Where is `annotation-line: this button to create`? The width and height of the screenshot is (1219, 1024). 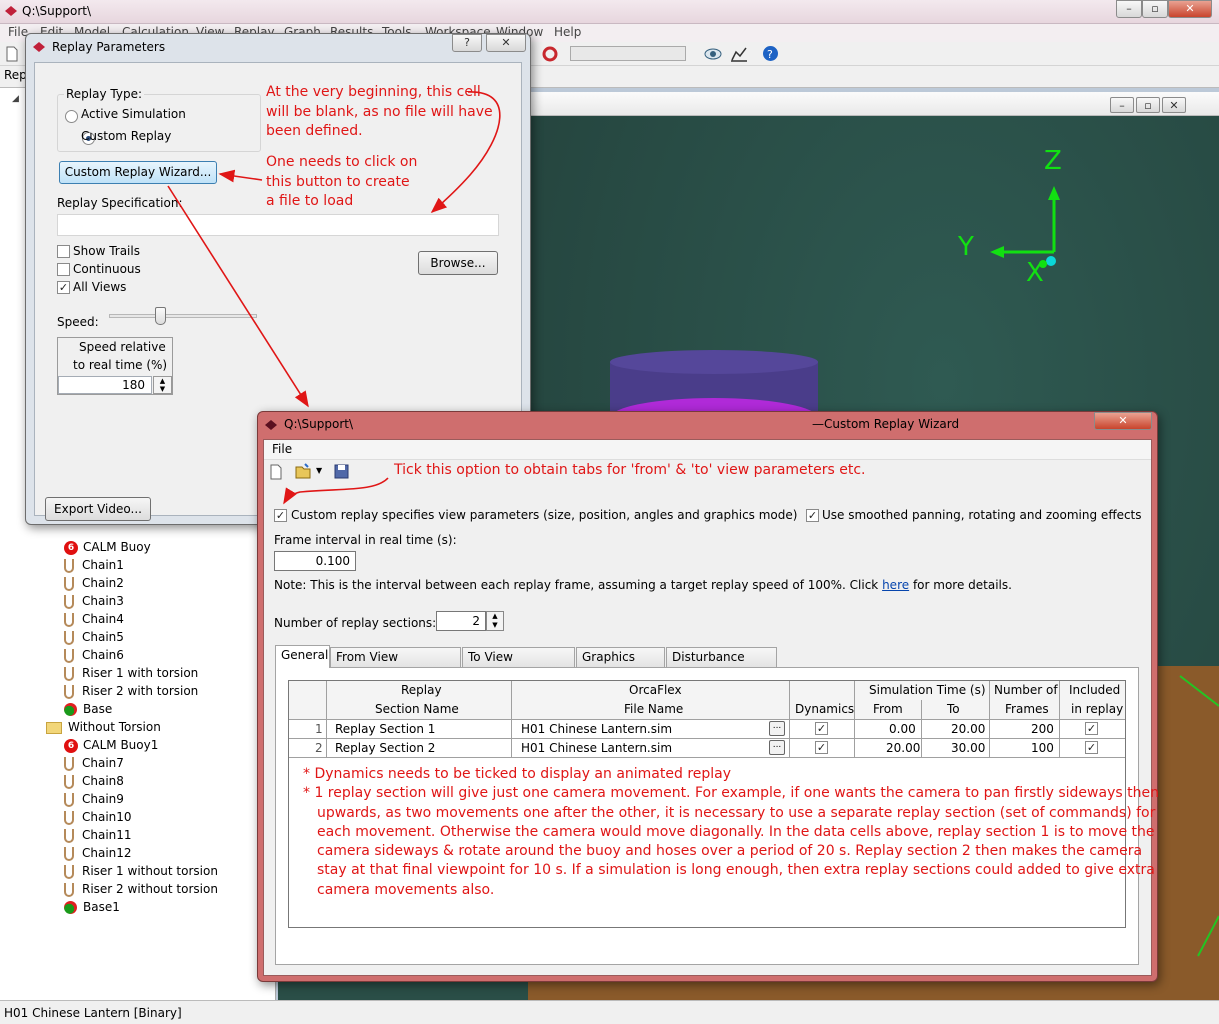 annotation-line: this button to create is located at coordinates (338, 181).